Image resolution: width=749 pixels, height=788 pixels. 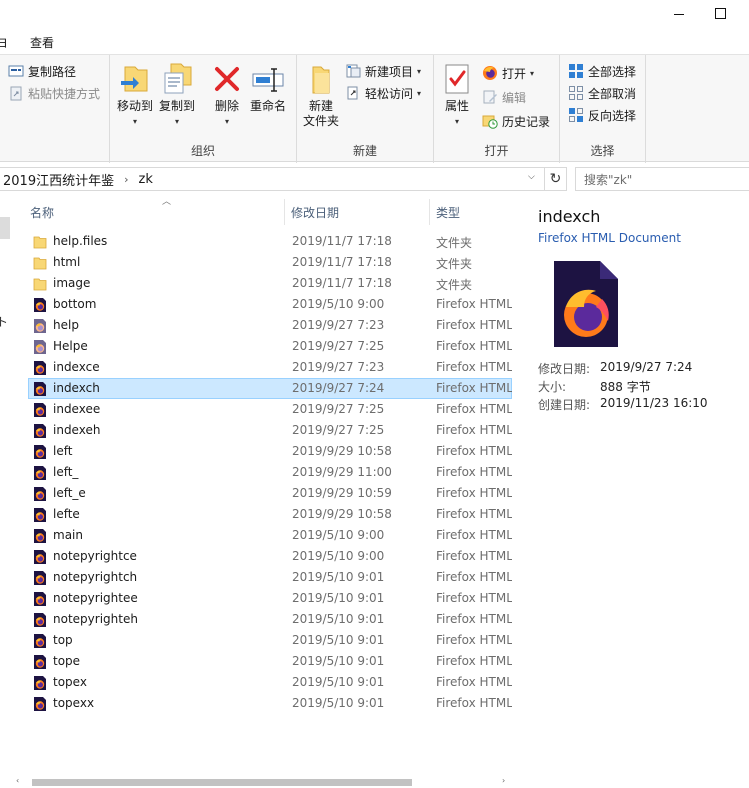 What do you see at coordinates (270, 703) in the screenshot?
I see `file-row: topexx 2019/5/10 9:01 Firefox HTML` at bounding box center [270, 703].